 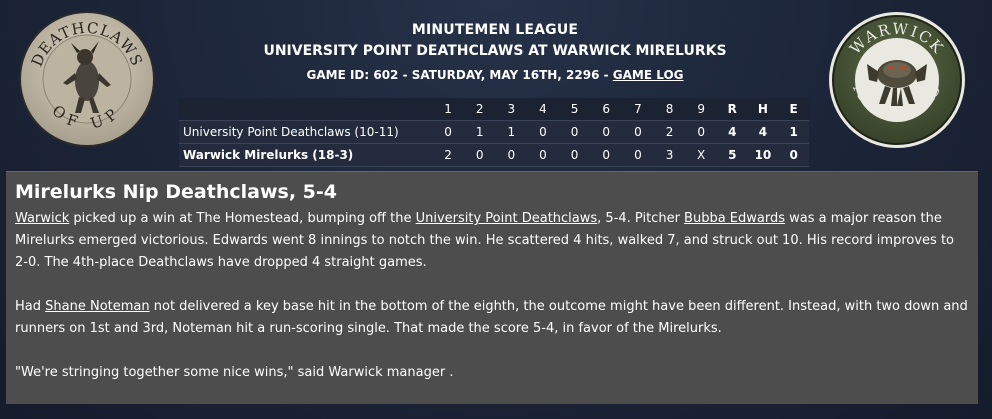 I want to click on team-link-deathclaws: University Point Deathclaws, so click(x=507, y=218).